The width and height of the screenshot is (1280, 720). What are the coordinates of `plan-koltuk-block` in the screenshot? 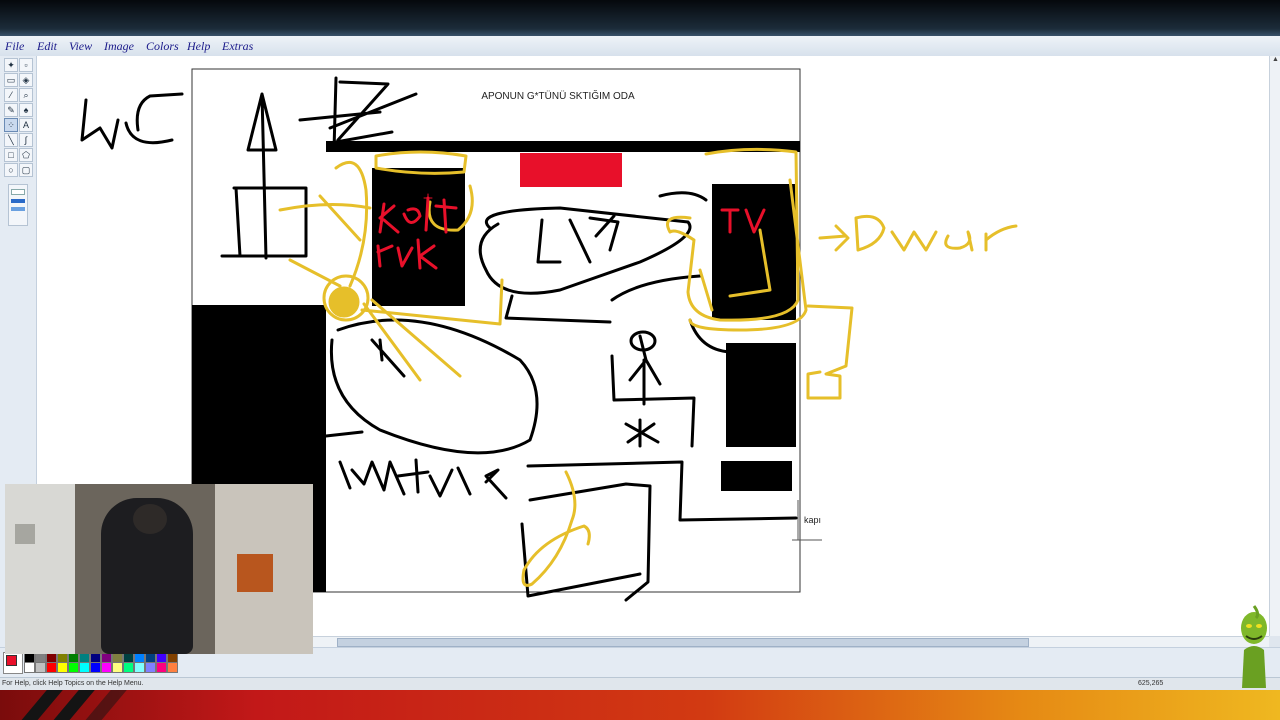 It's located at (418, 237).